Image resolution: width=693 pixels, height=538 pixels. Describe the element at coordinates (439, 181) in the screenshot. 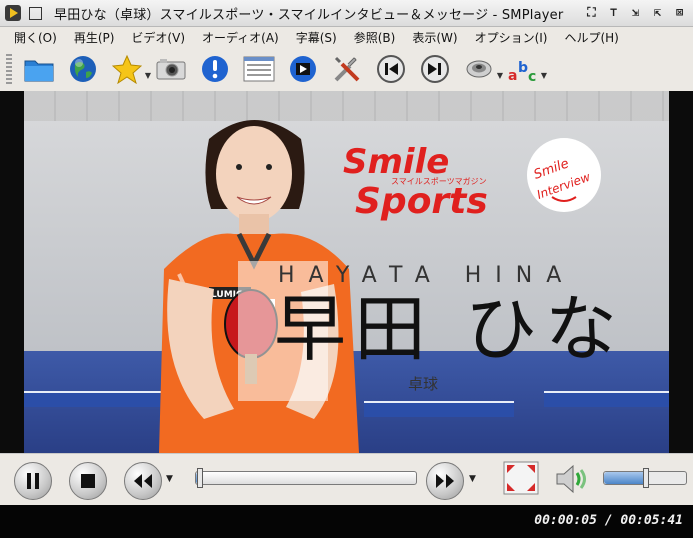

I see `logo-tagline: スマイルスポーツマガジン` at that location.